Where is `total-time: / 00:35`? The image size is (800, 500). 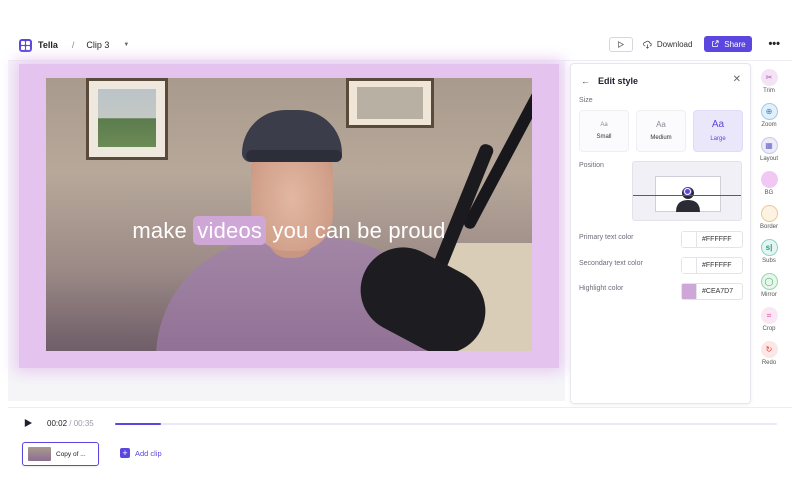 total-time: / 00:35 is located at coordinates (80, 423).